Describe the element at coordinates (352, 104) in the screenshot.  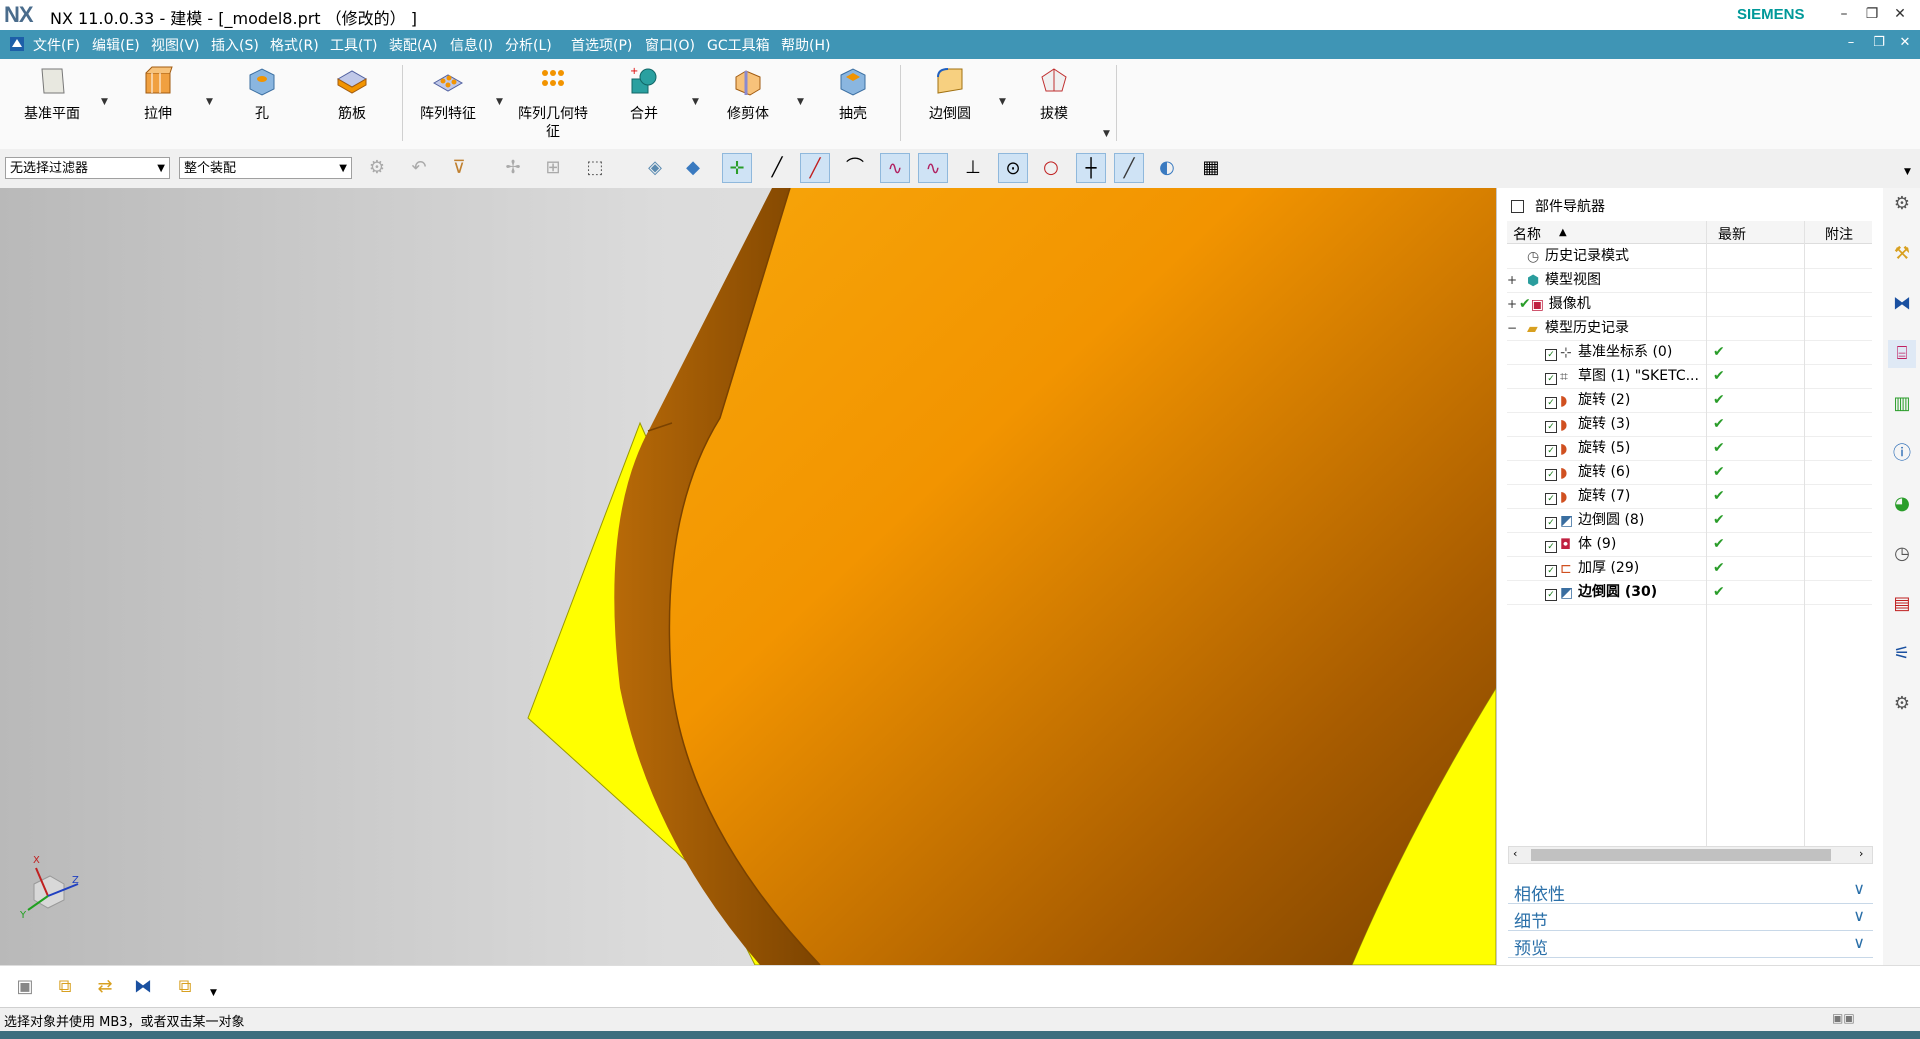
I see `rib-button: 筋板` at that location.